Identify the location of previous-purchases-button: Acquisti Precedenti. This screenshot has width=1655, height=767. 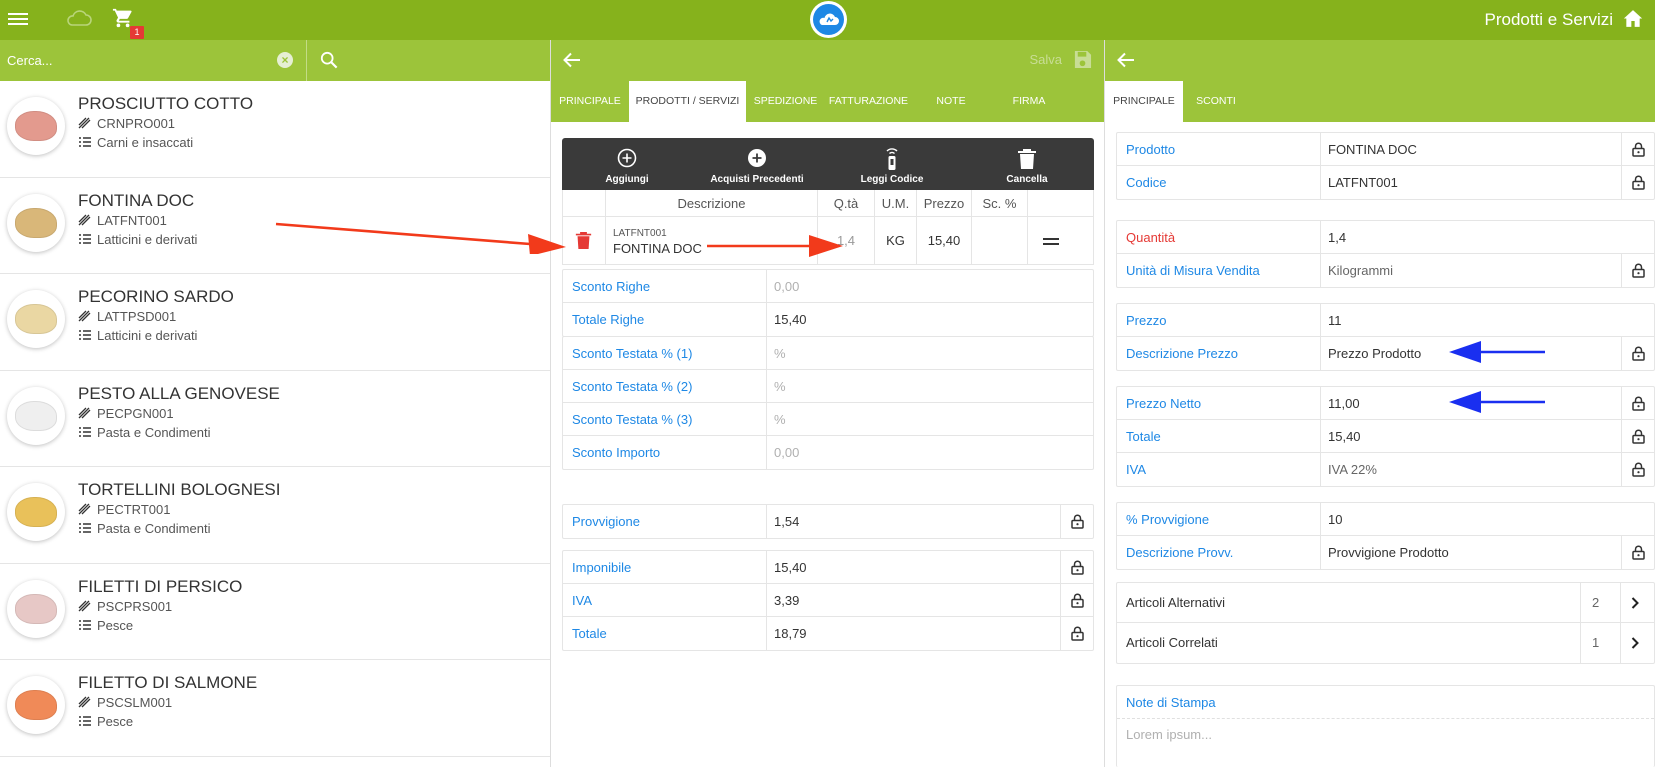
(757, 164).